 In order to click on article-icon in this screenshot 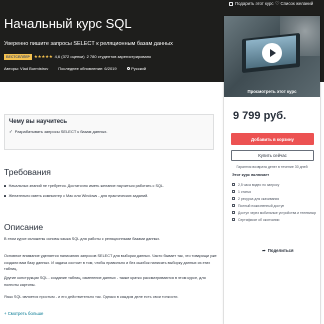, I will do `click(233, 191)`.